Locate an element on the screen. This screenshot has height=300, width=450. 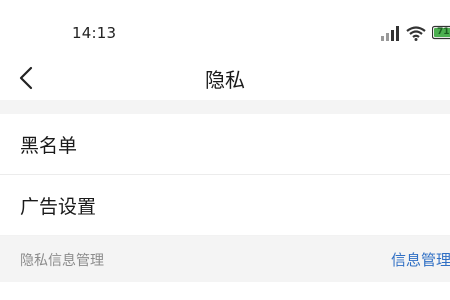
section-title: 隐私信息管理 is located at coordinates (62, 261).